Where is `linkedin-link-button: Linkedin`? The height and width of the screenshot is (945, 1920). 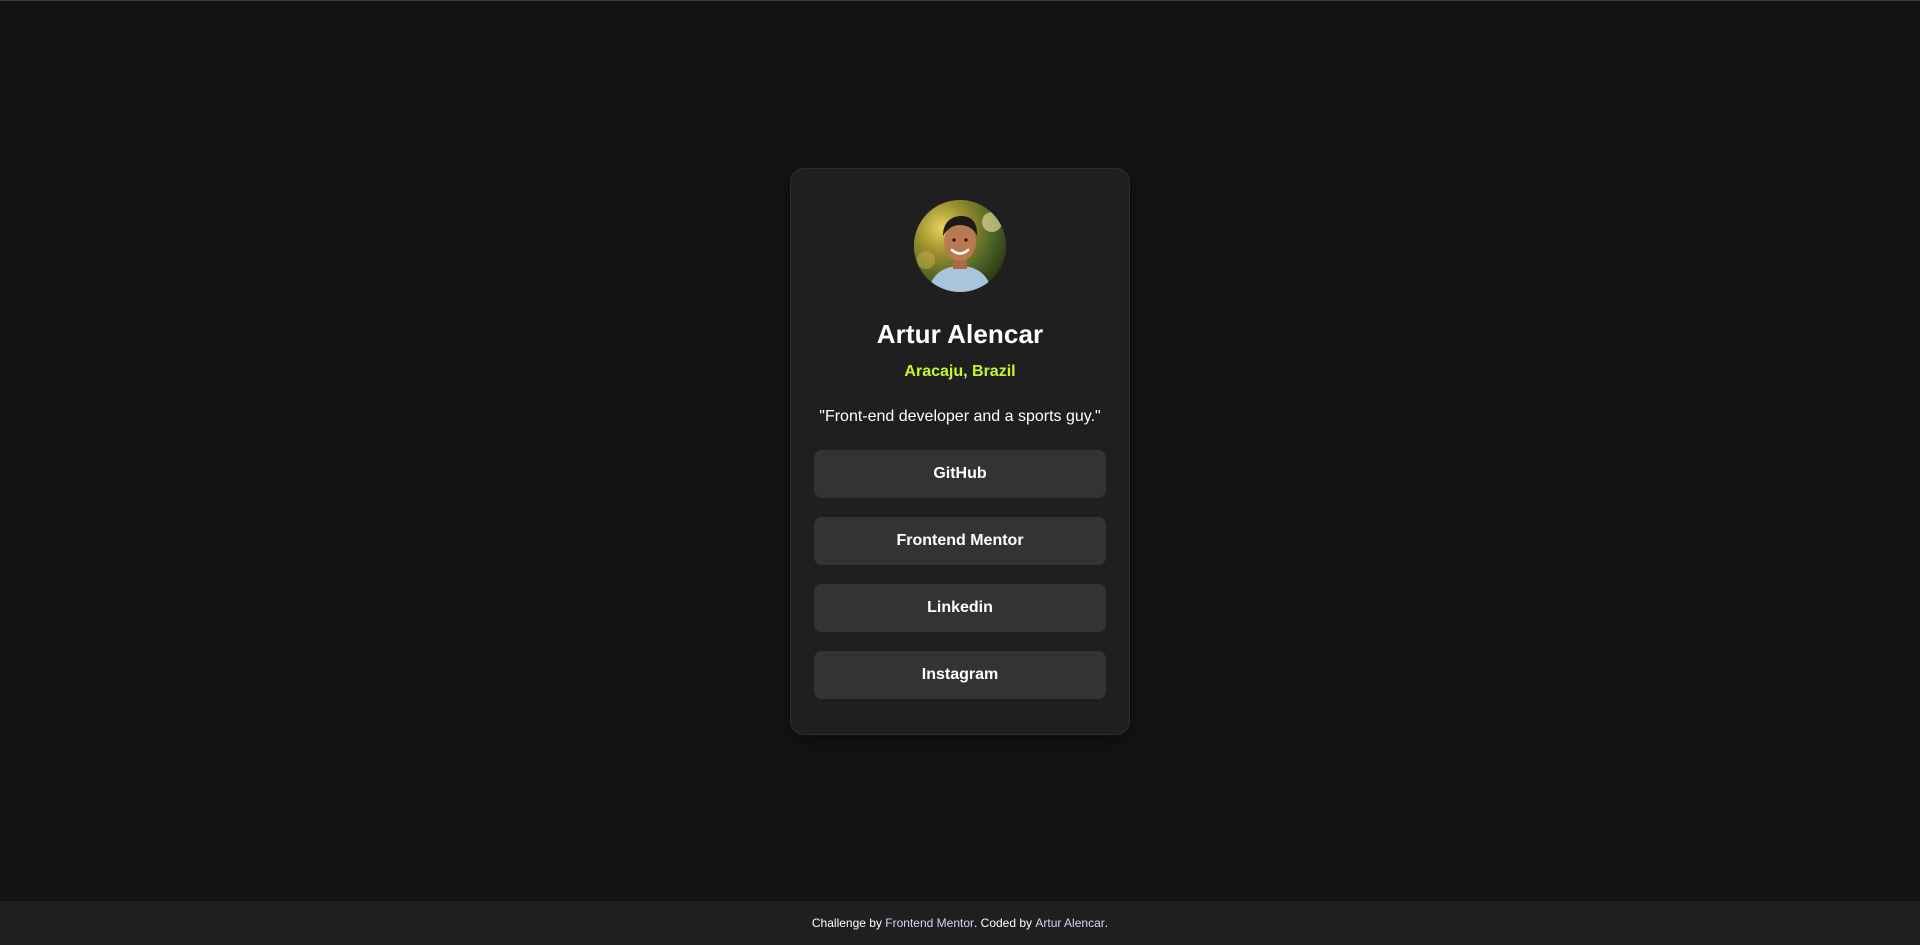 linkedin-link-button: Linkedin is located at coordinates (960, 608).